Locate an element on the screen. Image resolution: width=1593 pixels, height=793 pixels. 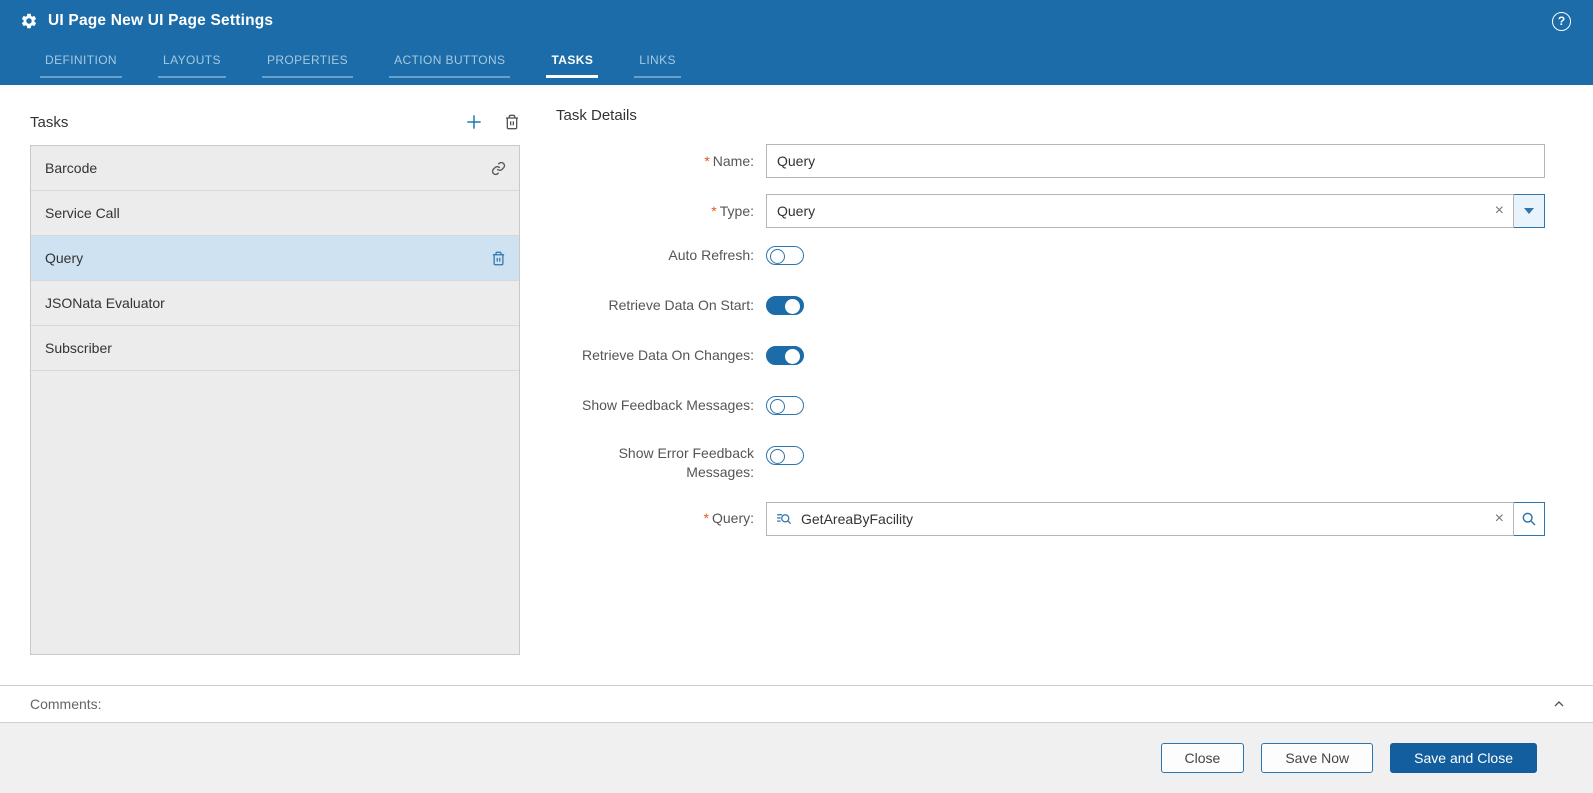
show-error-feedback-row: Show Error Feedback Messages: is located at coordinates (1050, 463).